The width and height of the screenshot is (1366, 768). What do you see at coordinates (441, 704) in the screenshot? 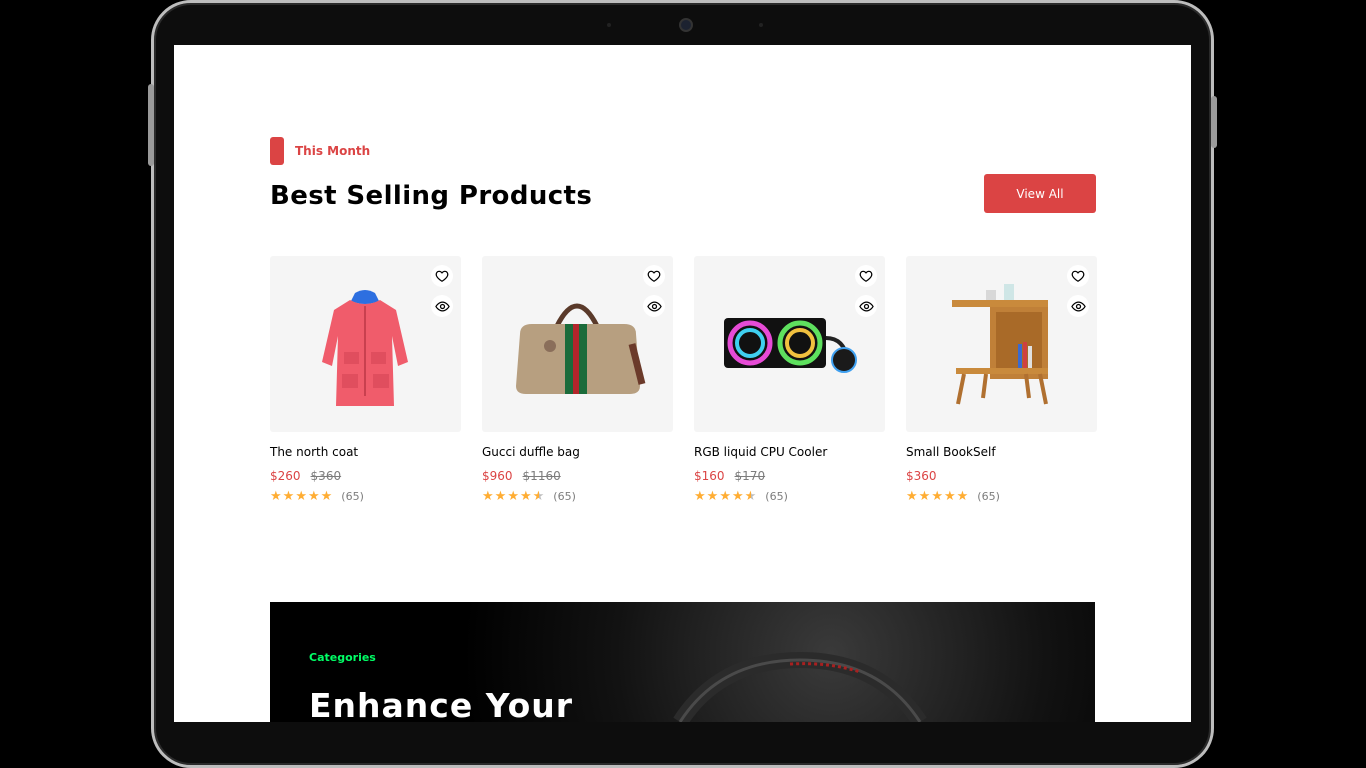
I see `banner-title: Enhance Your` at bounding box center [441, 704].